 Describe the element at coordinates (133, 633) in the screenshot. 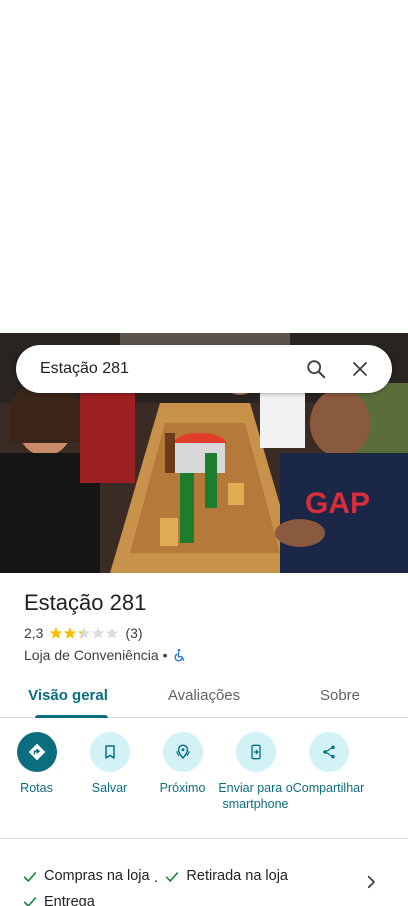

I see `review-count: (3)` at that location.